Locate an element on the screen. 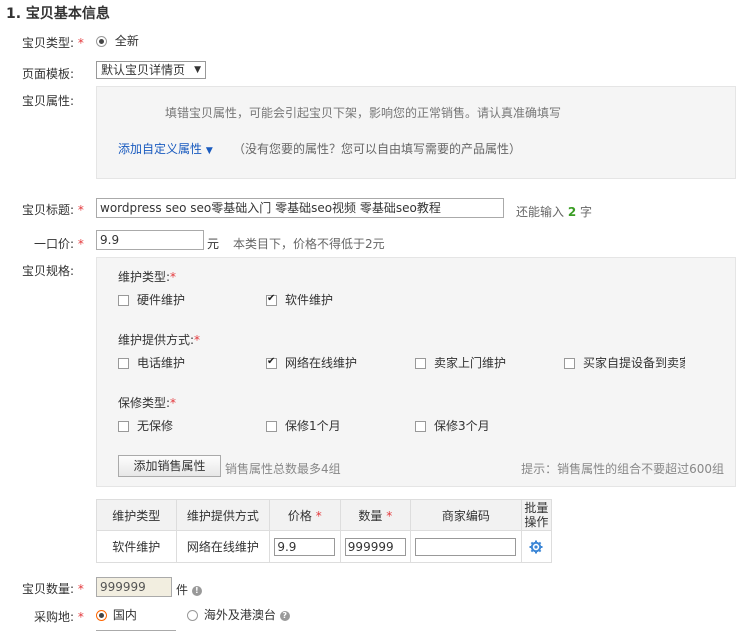  option-online: 网络在线维护 is located at coordinates (311, 362).